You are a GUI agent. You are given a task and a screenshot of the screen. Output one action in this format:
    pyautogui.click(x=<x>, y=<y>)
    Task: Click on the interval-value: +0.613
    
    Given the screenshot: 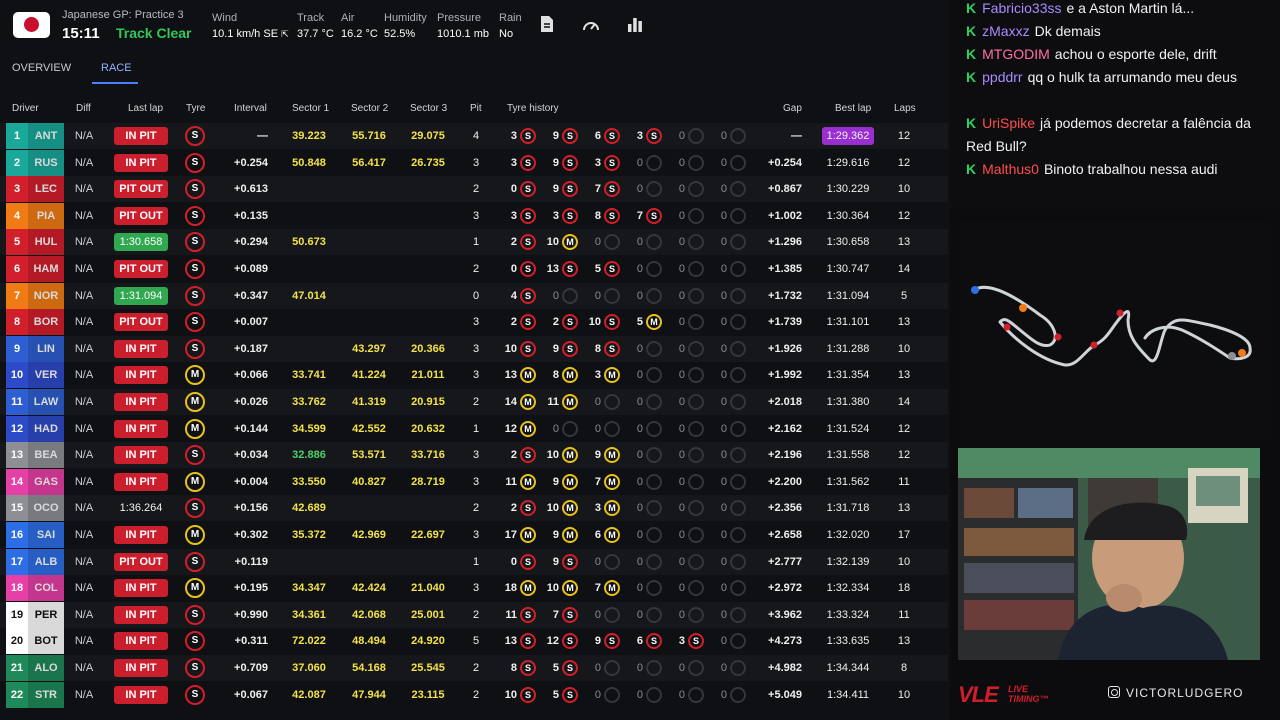 What is the action you would take?
    pyautogui.click(x=251, y=189)
    